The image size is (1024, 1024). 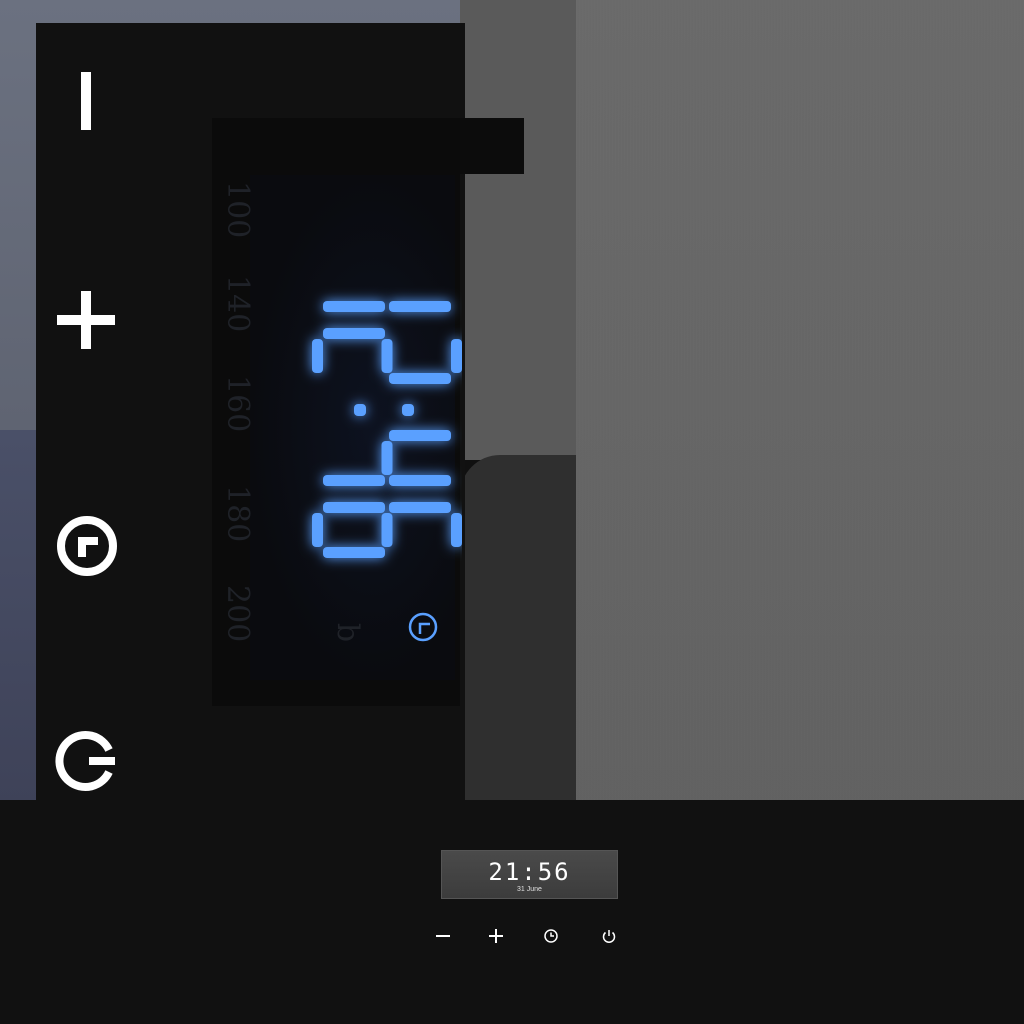 What do you see at coordinates (520, 230) in the screenshot?
I see `background-shadow` at bounding box center [520, 230].